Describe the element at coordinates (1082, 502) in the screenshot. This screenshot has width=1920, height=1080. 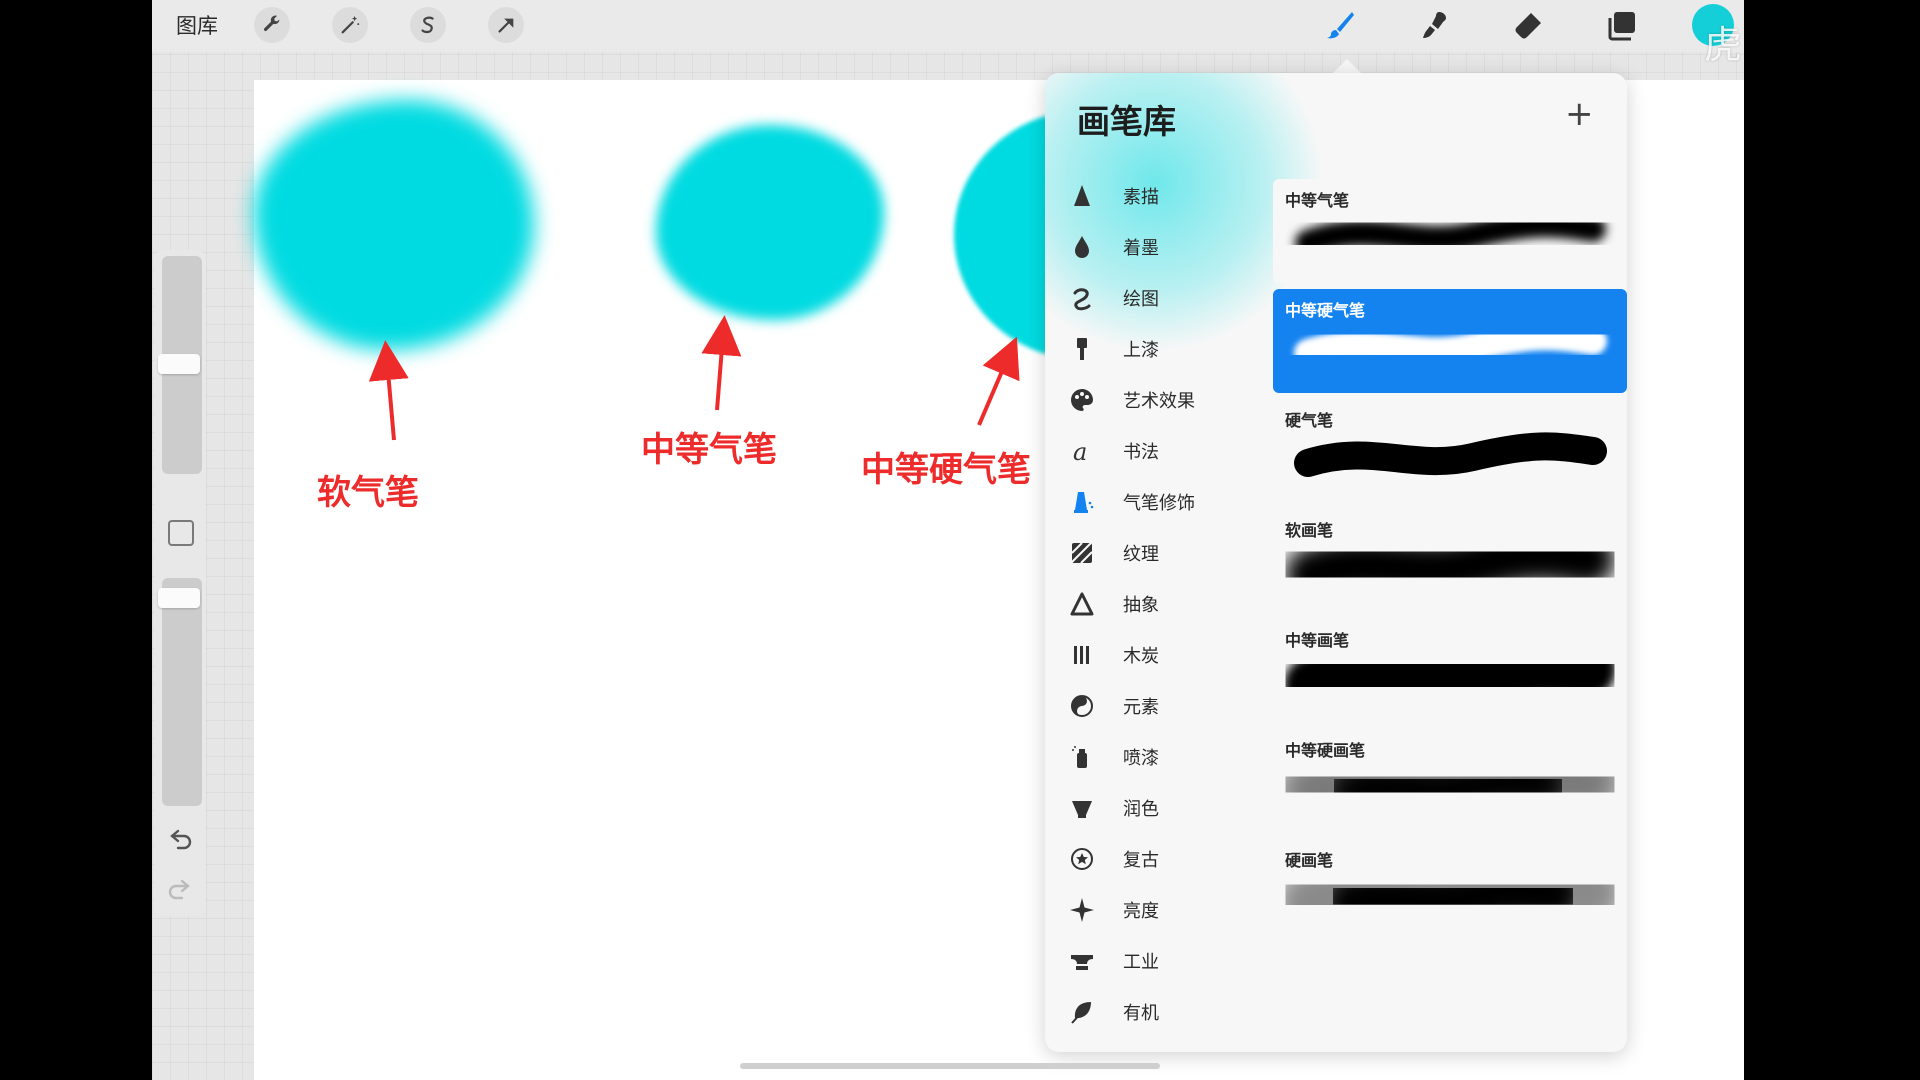
I see `airbrush-icon` at that location.